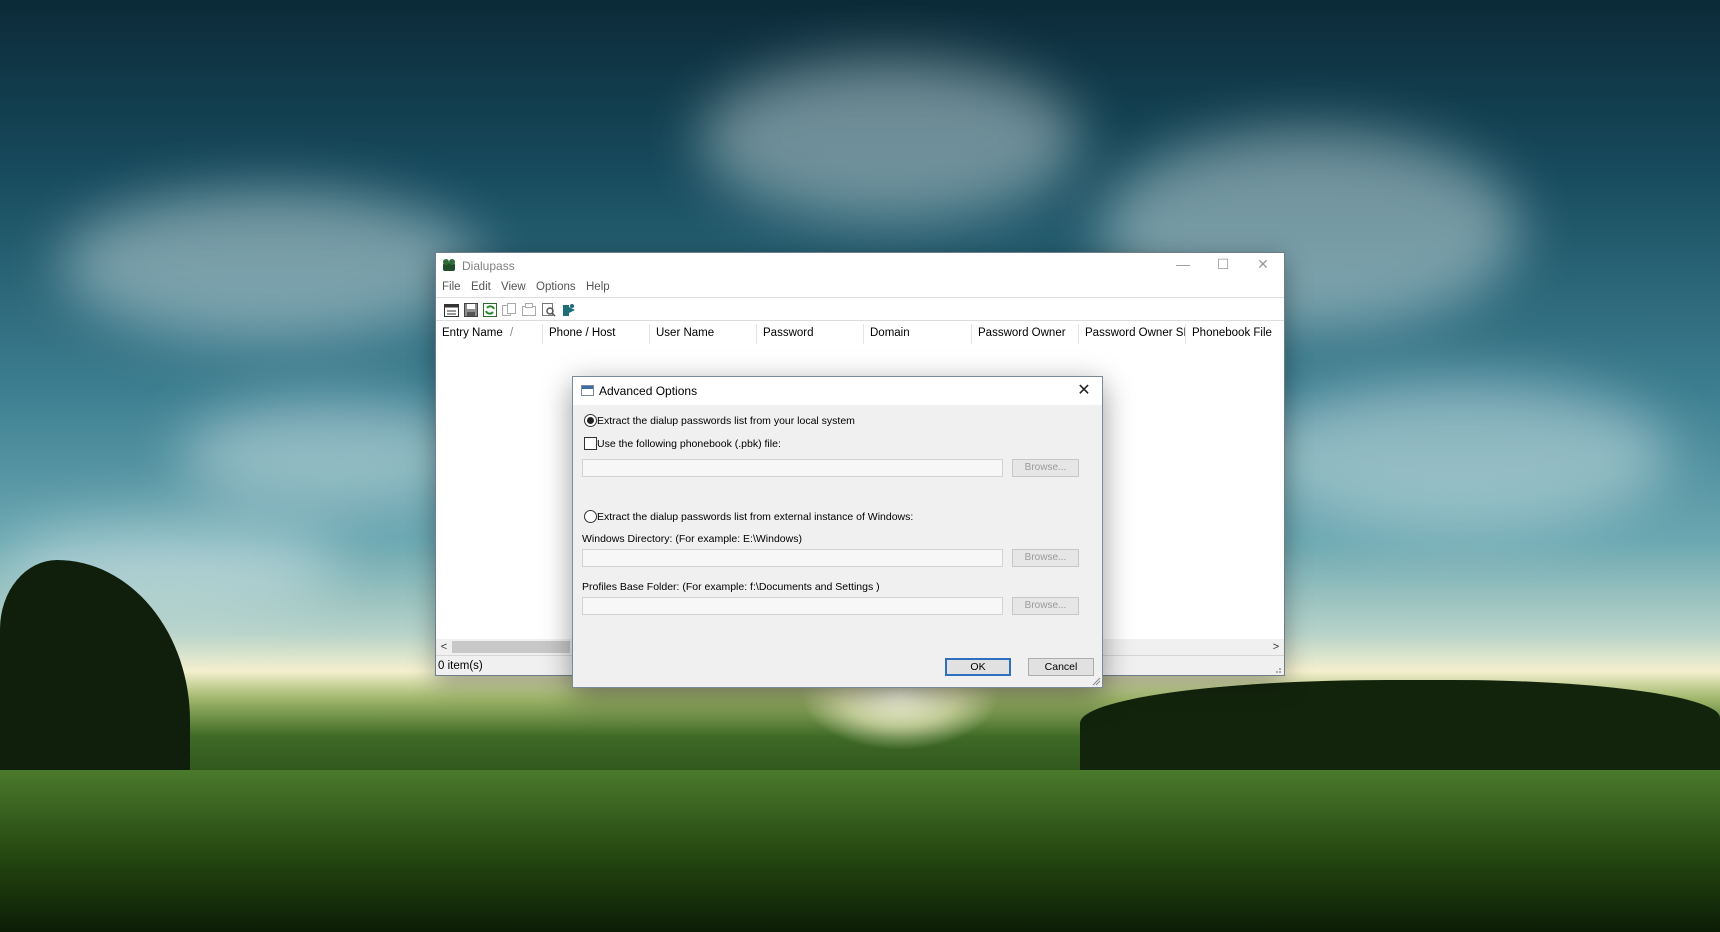  I want to click on resize-grip-icon, so click(1277, 669).